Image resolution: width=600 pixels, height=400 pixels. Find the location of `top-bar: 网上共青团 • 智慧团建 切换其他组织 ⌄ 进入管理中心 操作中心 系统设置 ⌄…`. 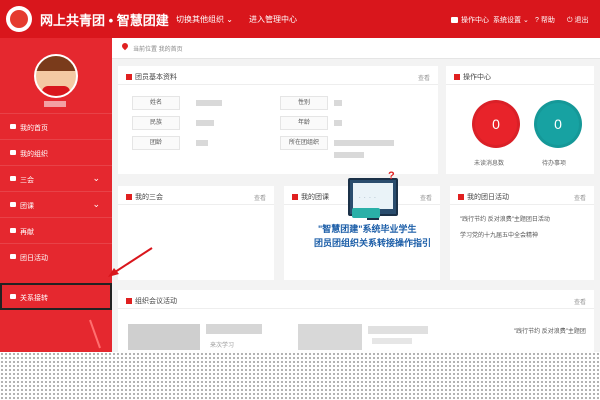

top-bar: 网上共青团 • 智慧团建 切换其他组织 ⌄ 进入管理中心 操作中心 系统设置 ⌄… is located at coordinates (300, 19).